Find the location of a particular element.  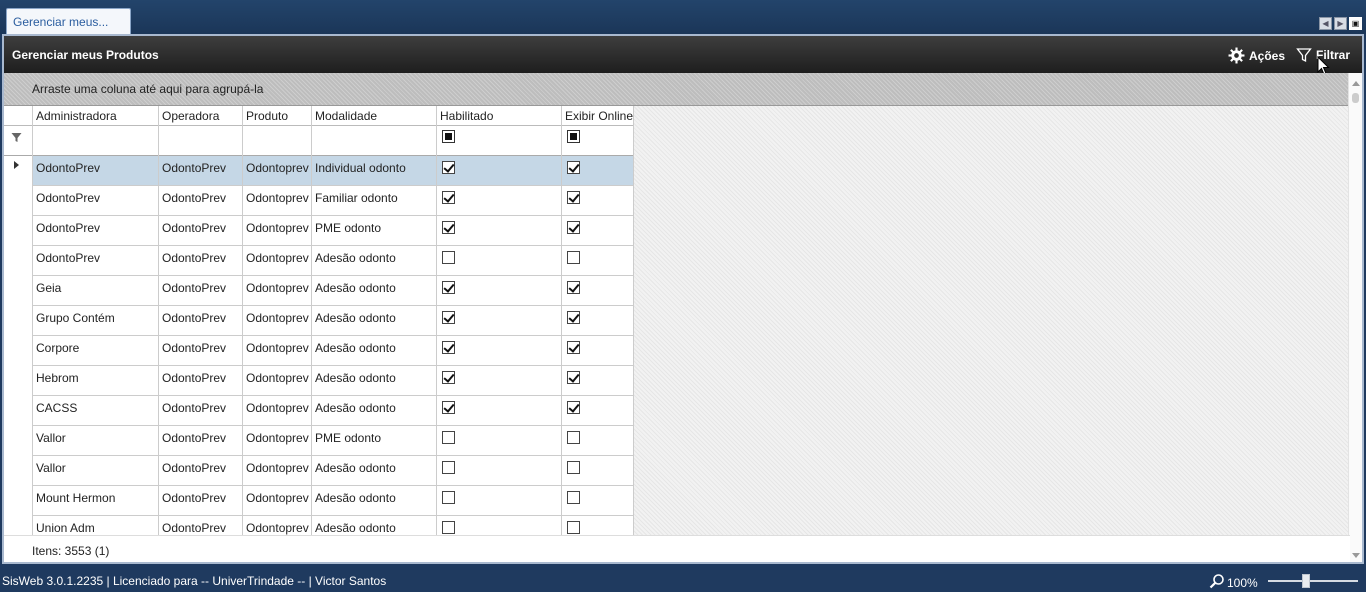

magnifier-icon is located at coordinates (1217, 582).